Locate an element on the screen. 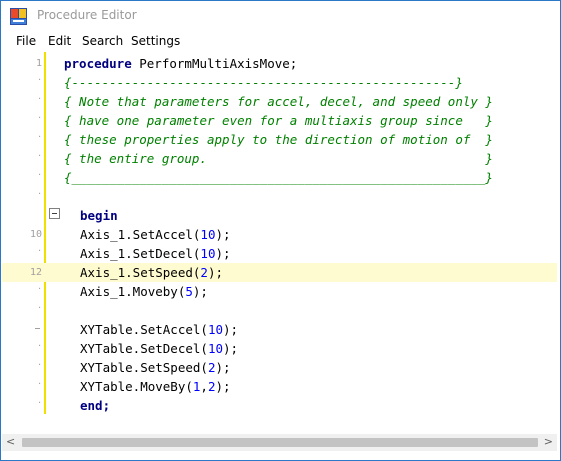 The width and height of the screenshot is (561, 461). scrollbar-thumb is located at coordinates (280, 442).